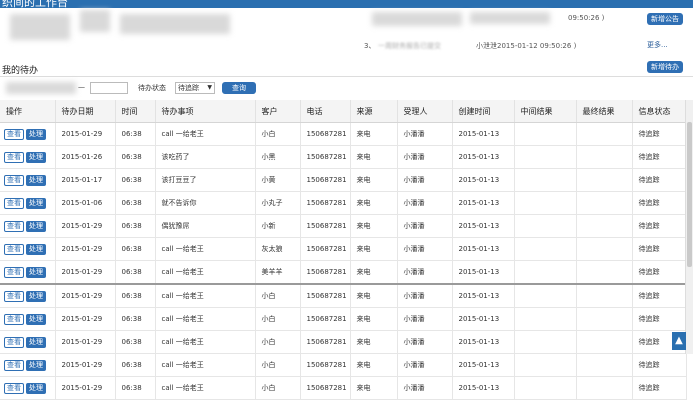  Describe the element at coordinates (586, 18) in the screenshot. I see `notice-time: 09:50:26 )` at that location.